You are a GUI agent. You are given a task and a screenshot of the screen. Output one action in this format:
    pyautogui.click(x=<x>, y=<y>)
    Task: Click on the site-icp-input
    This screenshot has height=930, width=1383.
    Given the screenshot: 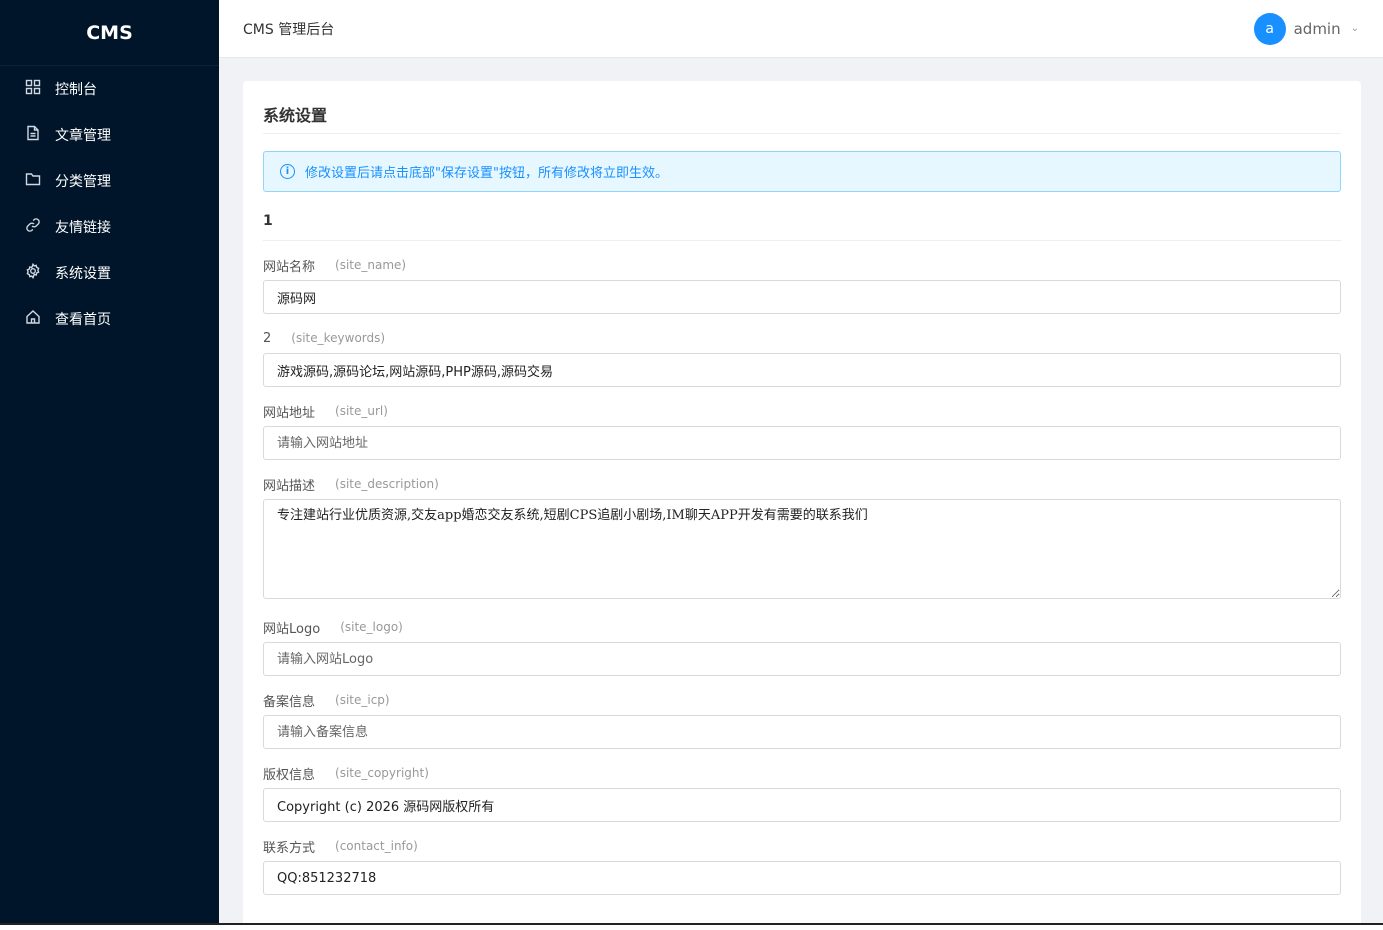 What is the action you would take?
    pyautogui.click(x=802, y=732)
    